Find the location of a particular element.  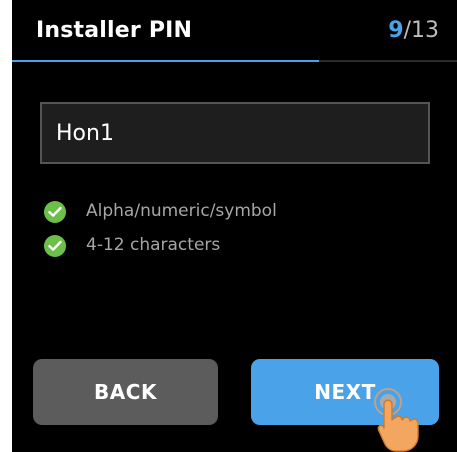

pin-input-value: Hon1 is located at coordinates (85, 133).